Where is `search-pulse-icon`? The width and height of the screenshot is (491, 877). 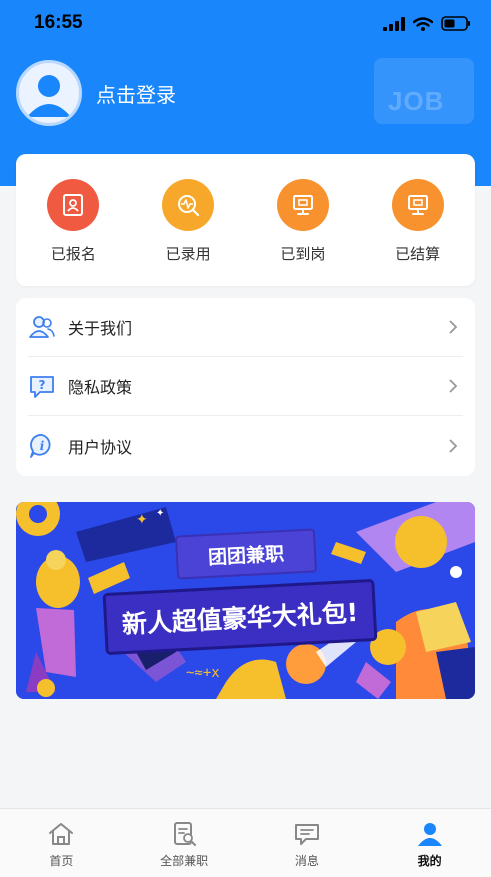 search-pulse-icon is located at coordinates (188, 205).